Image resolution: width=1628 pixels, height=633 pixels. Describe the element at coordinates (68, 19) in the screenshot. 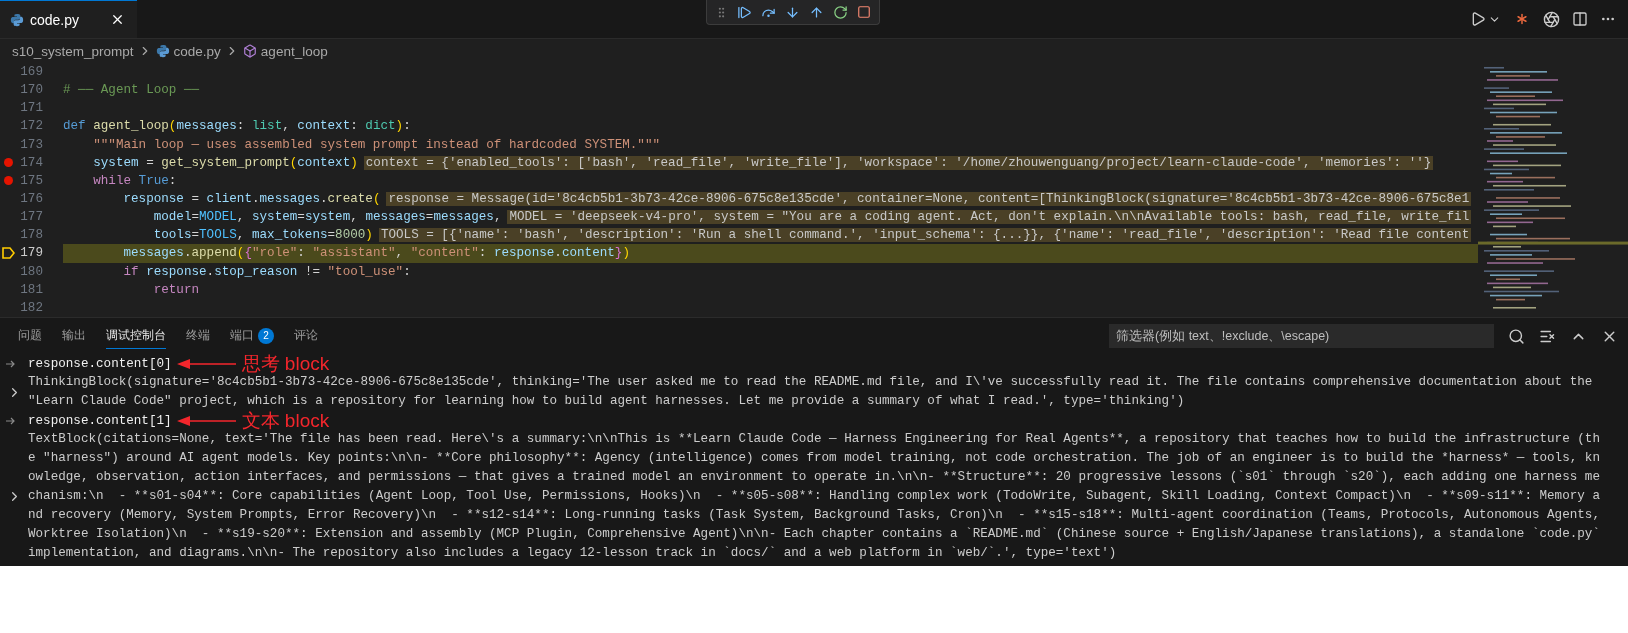

I see `editor-tab: code.py` at that location.